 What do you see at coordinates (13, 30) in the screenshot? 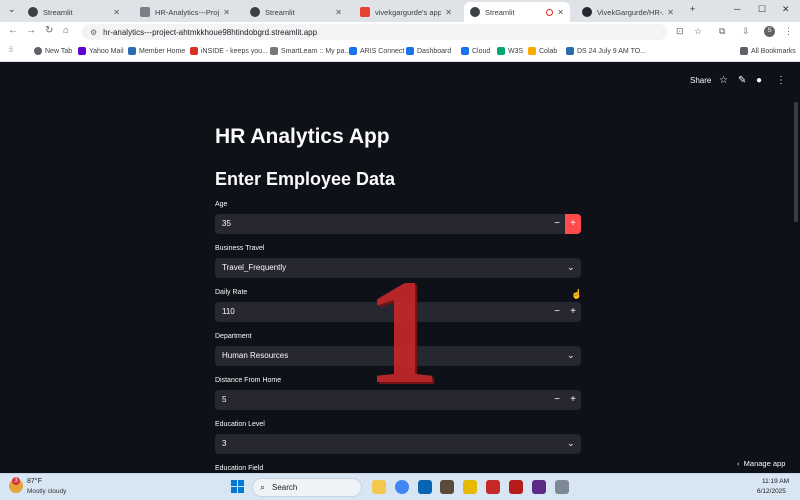
I see `back-icon: ←` at bounding box center [13, 30].